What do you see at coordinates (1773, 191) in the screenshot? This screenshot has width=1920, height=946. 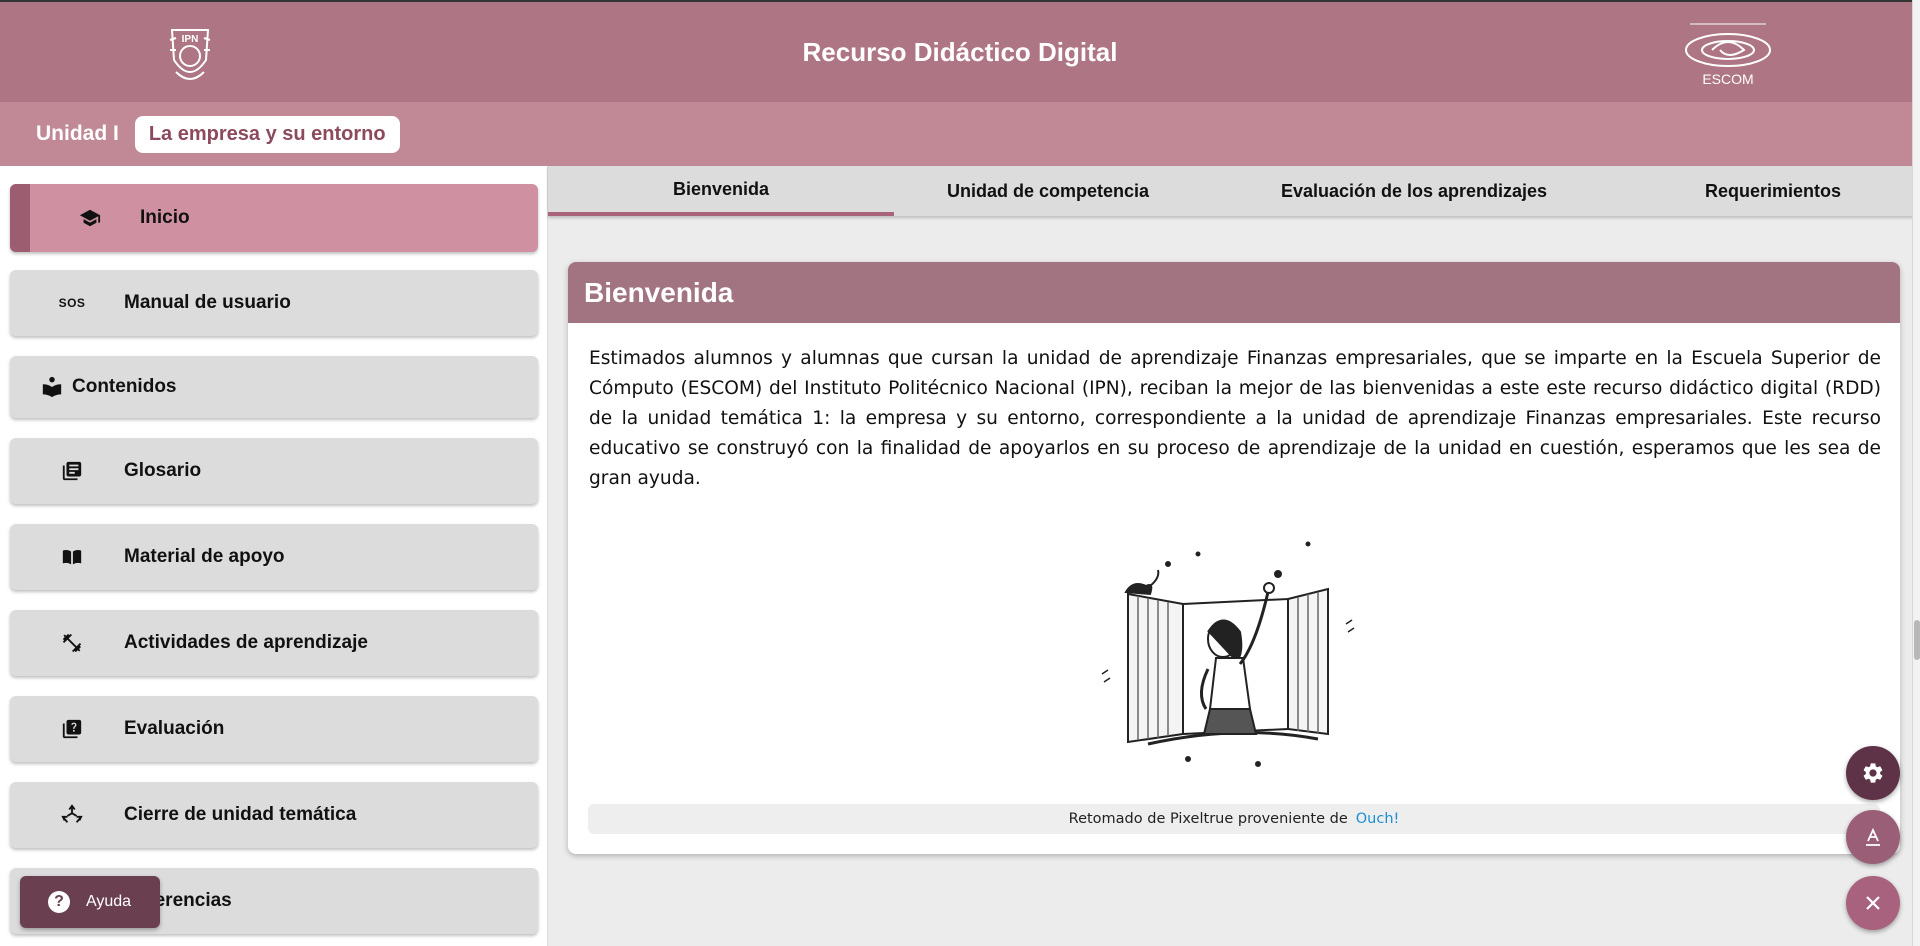 I see `tab-requerimientos: Requerimientos` at bounding box center [1773, 191].